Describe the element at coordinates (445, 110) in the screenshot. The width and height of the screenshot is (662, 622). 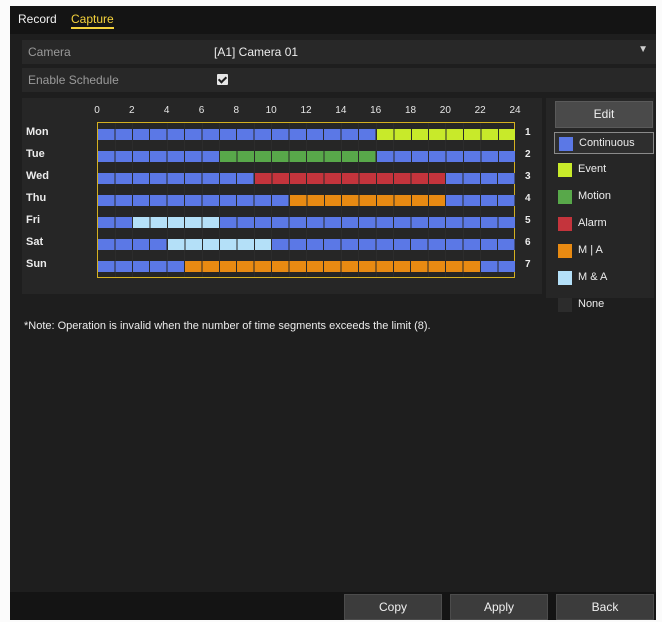
I see `hour-label: 20` at that location.